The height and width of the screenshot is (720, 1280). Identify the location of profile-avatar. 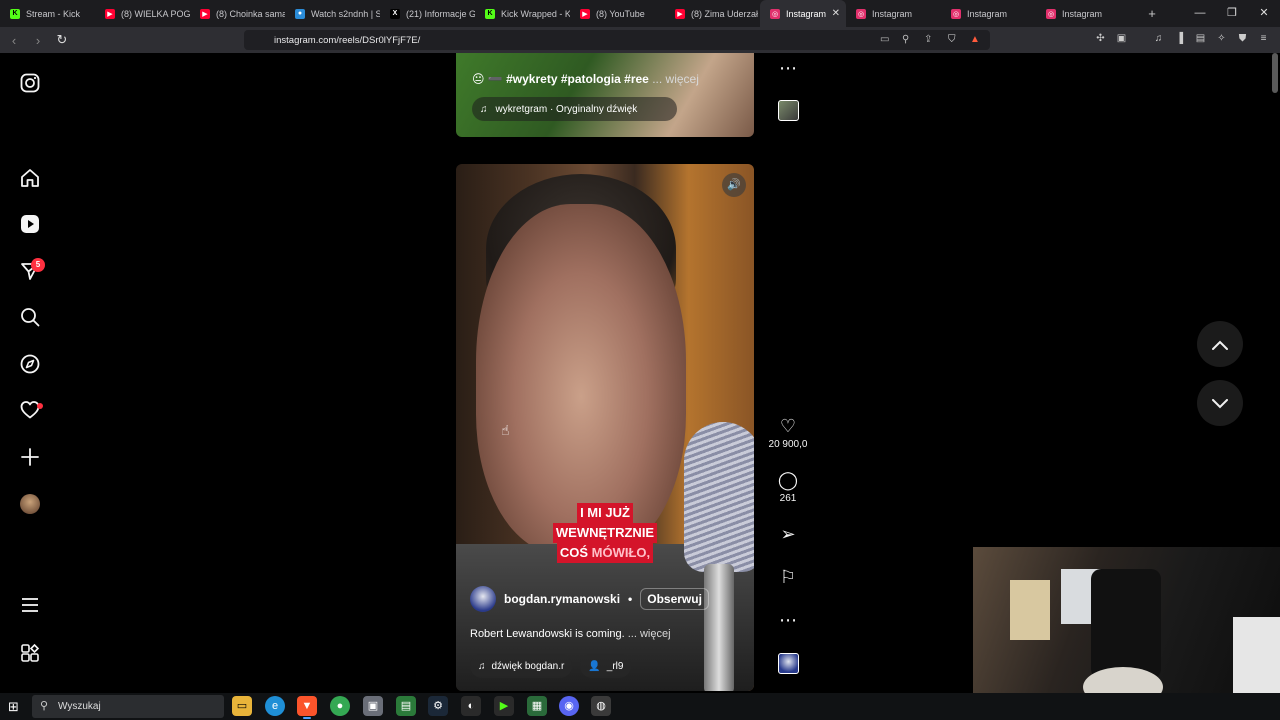
(30, 504).